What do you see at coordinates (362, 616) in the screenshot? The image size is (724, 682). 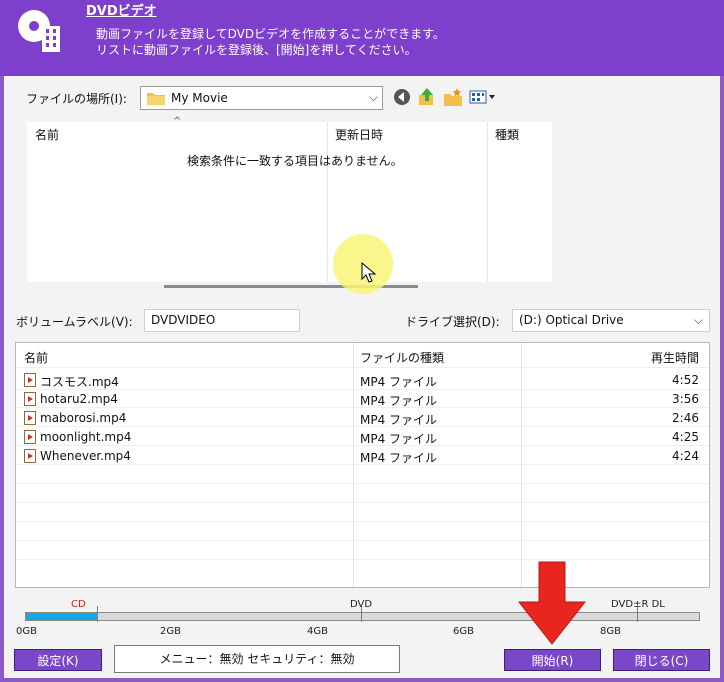 I see `capacity-bar` at bounding box center [362, 616].